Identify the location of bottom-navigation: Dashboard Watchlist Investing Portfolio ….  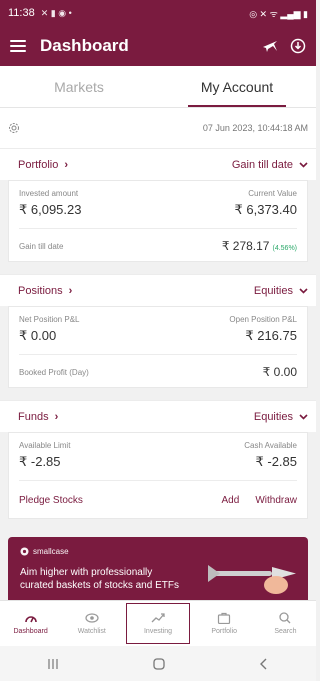
(158, 623).